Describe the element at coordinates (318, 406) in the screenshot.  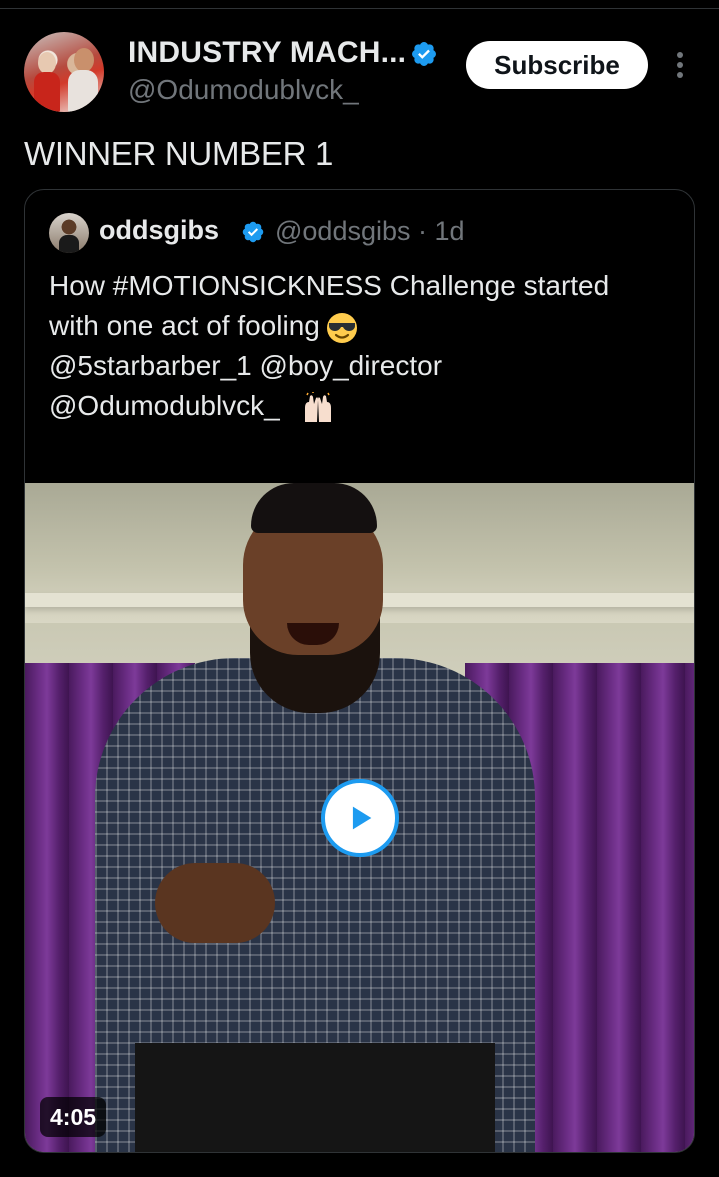
I see `raising-hands-emoji` at that location.